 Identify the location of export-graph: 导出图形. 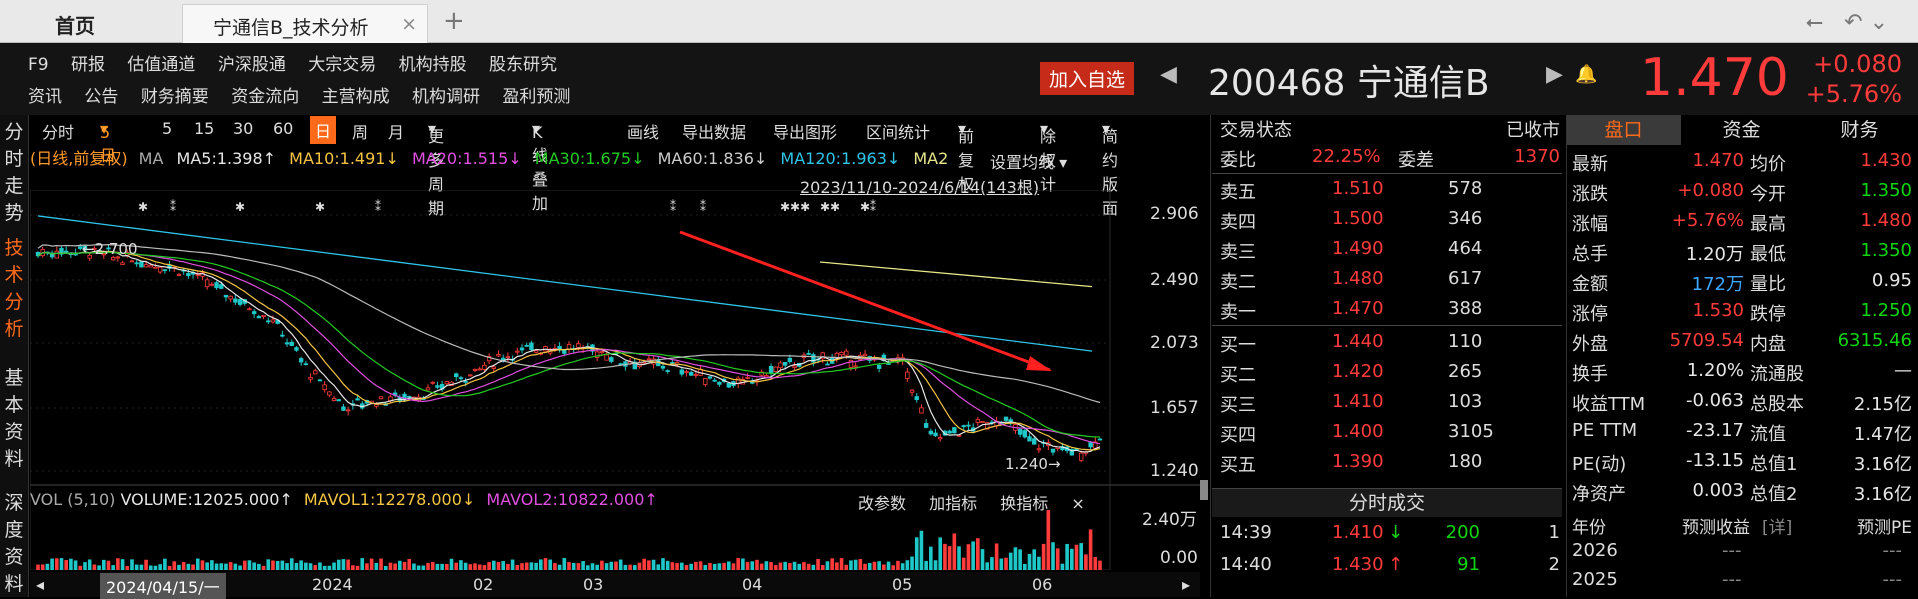
(805, 131).